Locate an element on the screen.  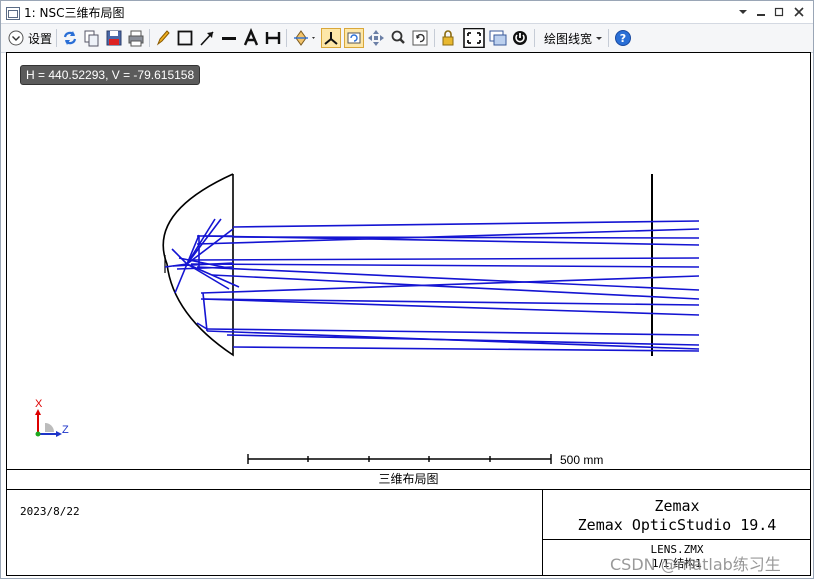
window-layout-icon is located at coordinates (498, 38).